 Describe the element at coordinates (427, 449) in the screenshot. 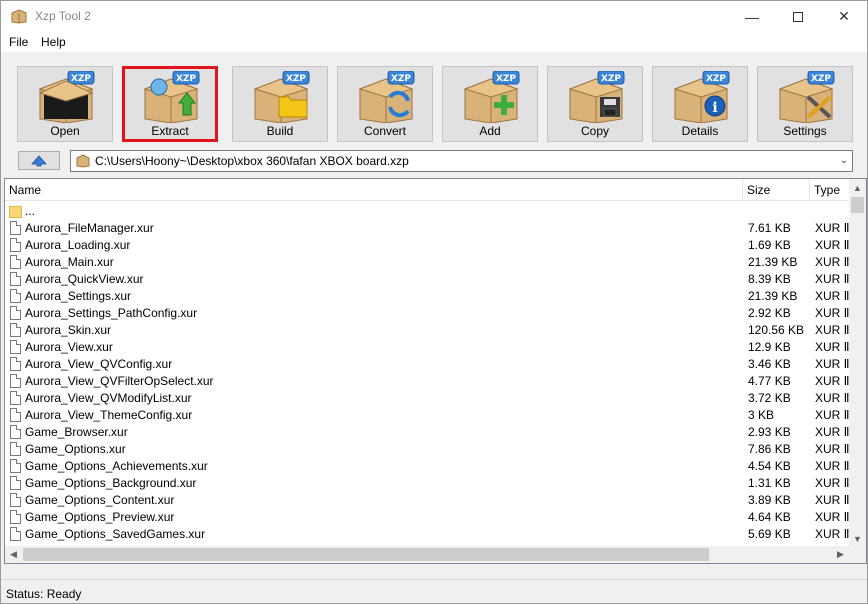

I see `list-item: Game_Options.xur 7.86 KB XUR Ⅱ` at that location.